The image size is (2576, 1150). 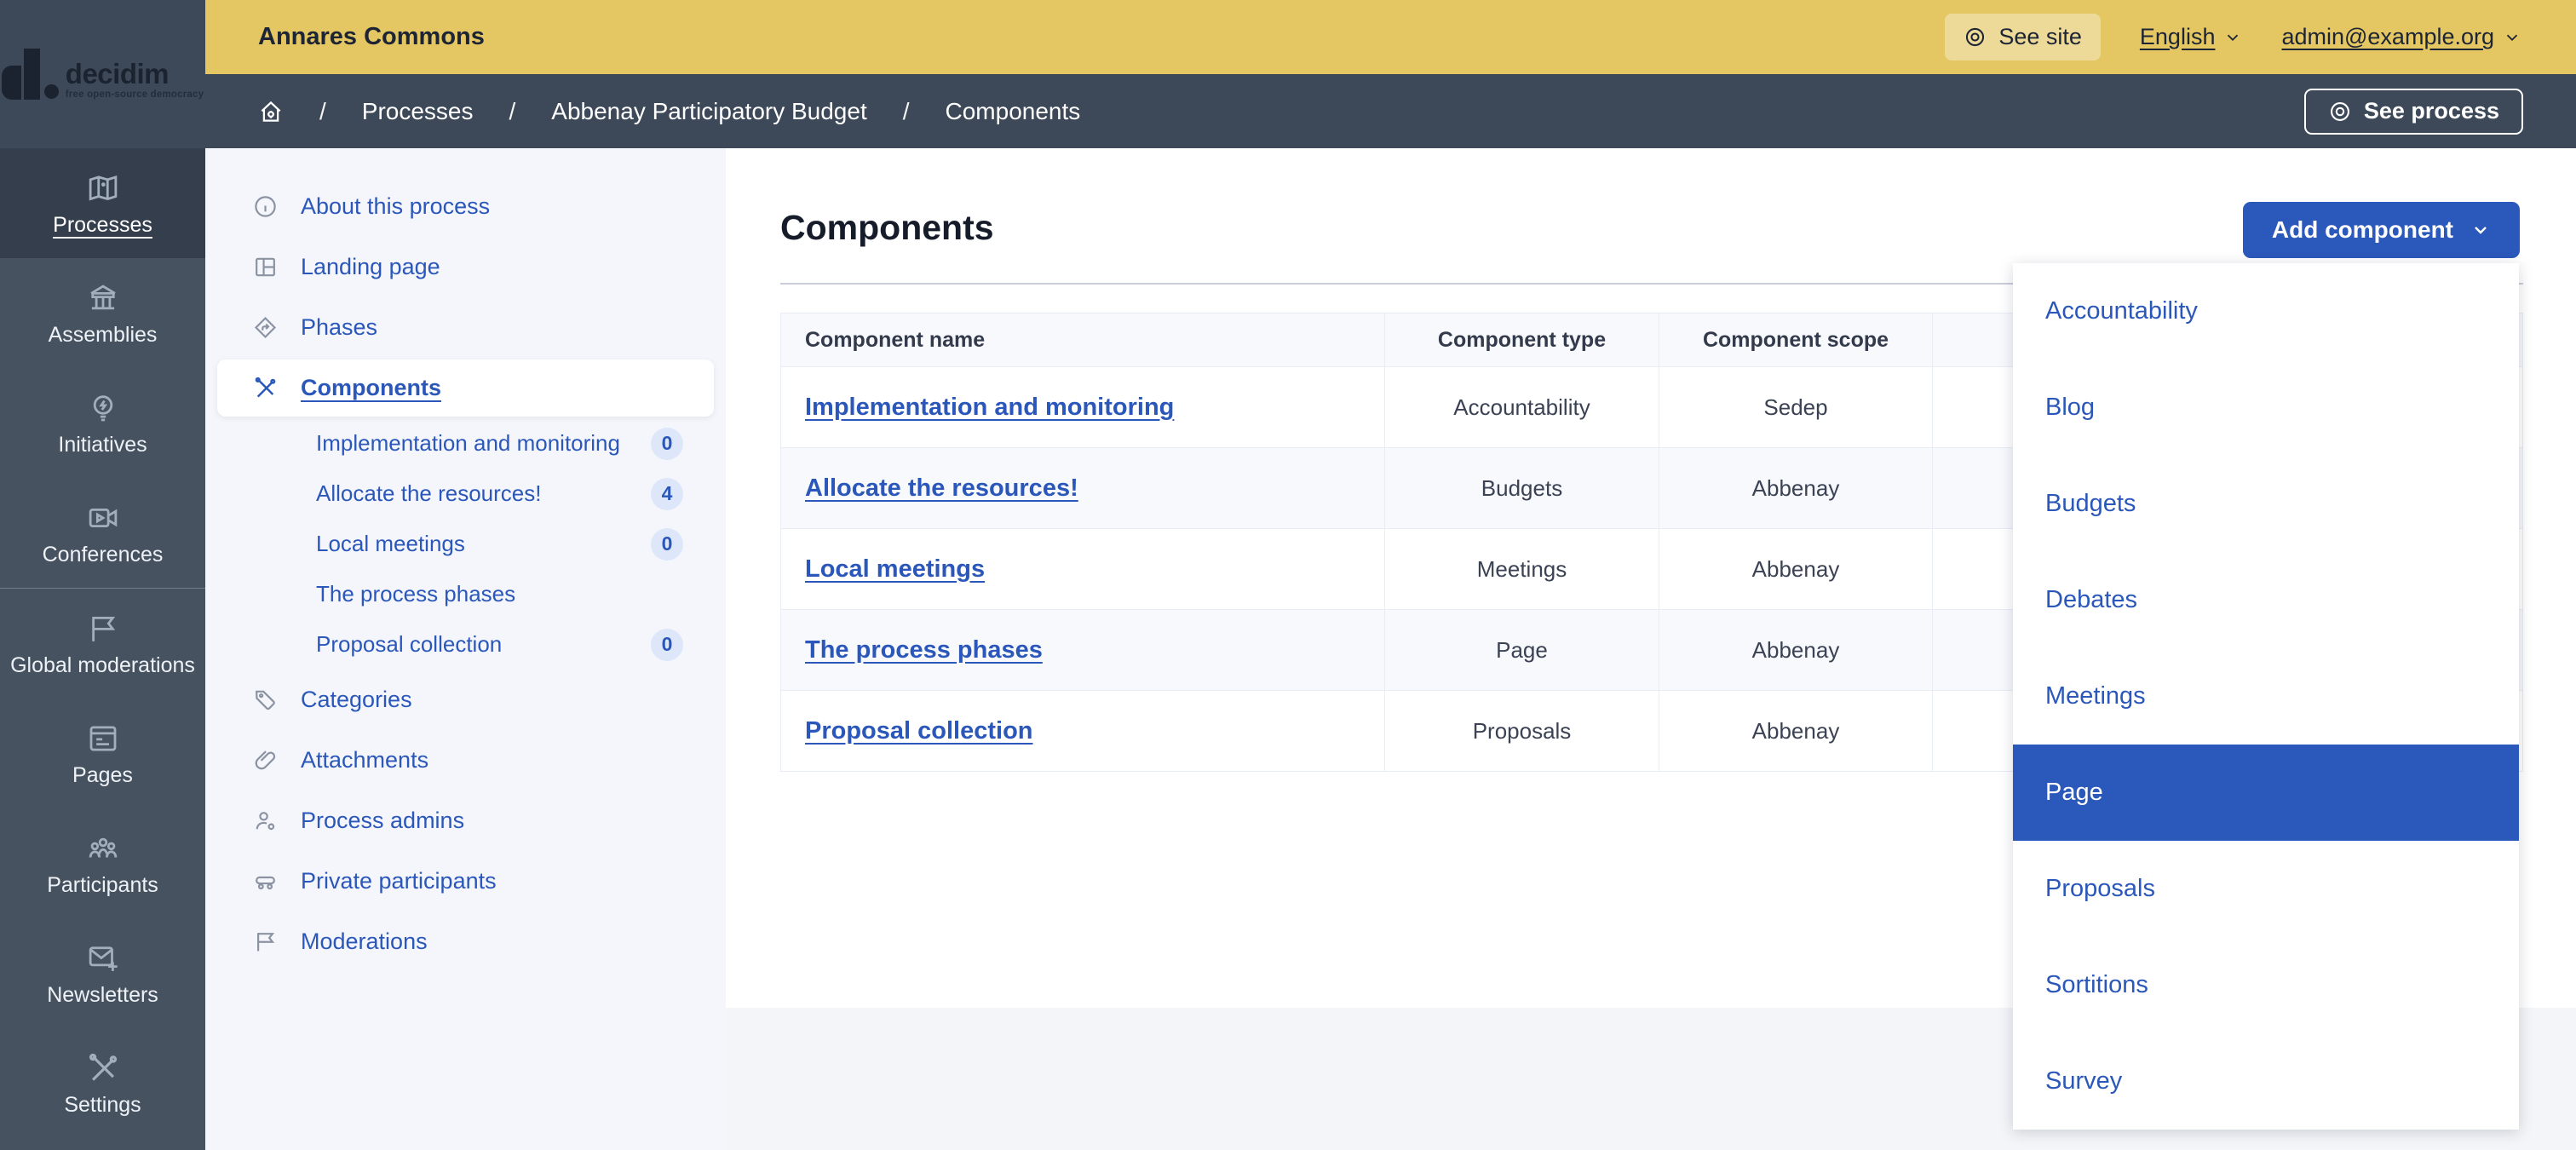 What do you see at coordinates (103, 958) in the screenshot?
I see `mail-add-icon` at bounding box center [103, 958].